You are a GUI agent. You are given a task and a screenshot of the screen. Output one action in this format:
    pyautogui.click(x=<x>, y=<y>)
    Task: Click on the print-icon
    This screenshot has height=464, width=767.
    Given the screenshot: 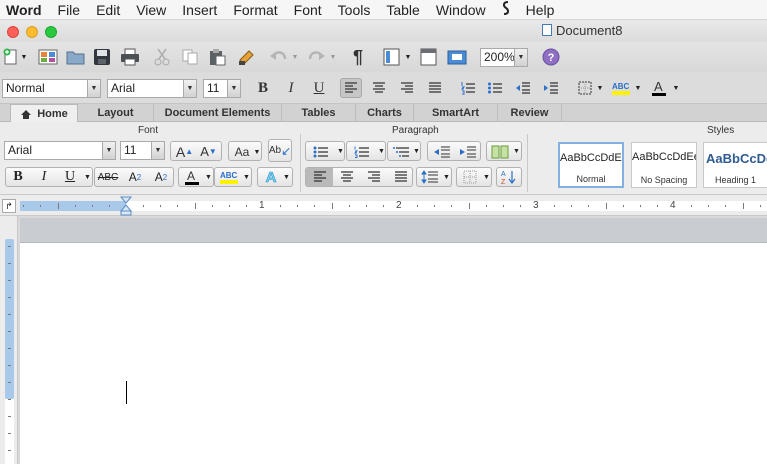 What is the action you would take?
    pyautogui.click(x=130, y=57)
    